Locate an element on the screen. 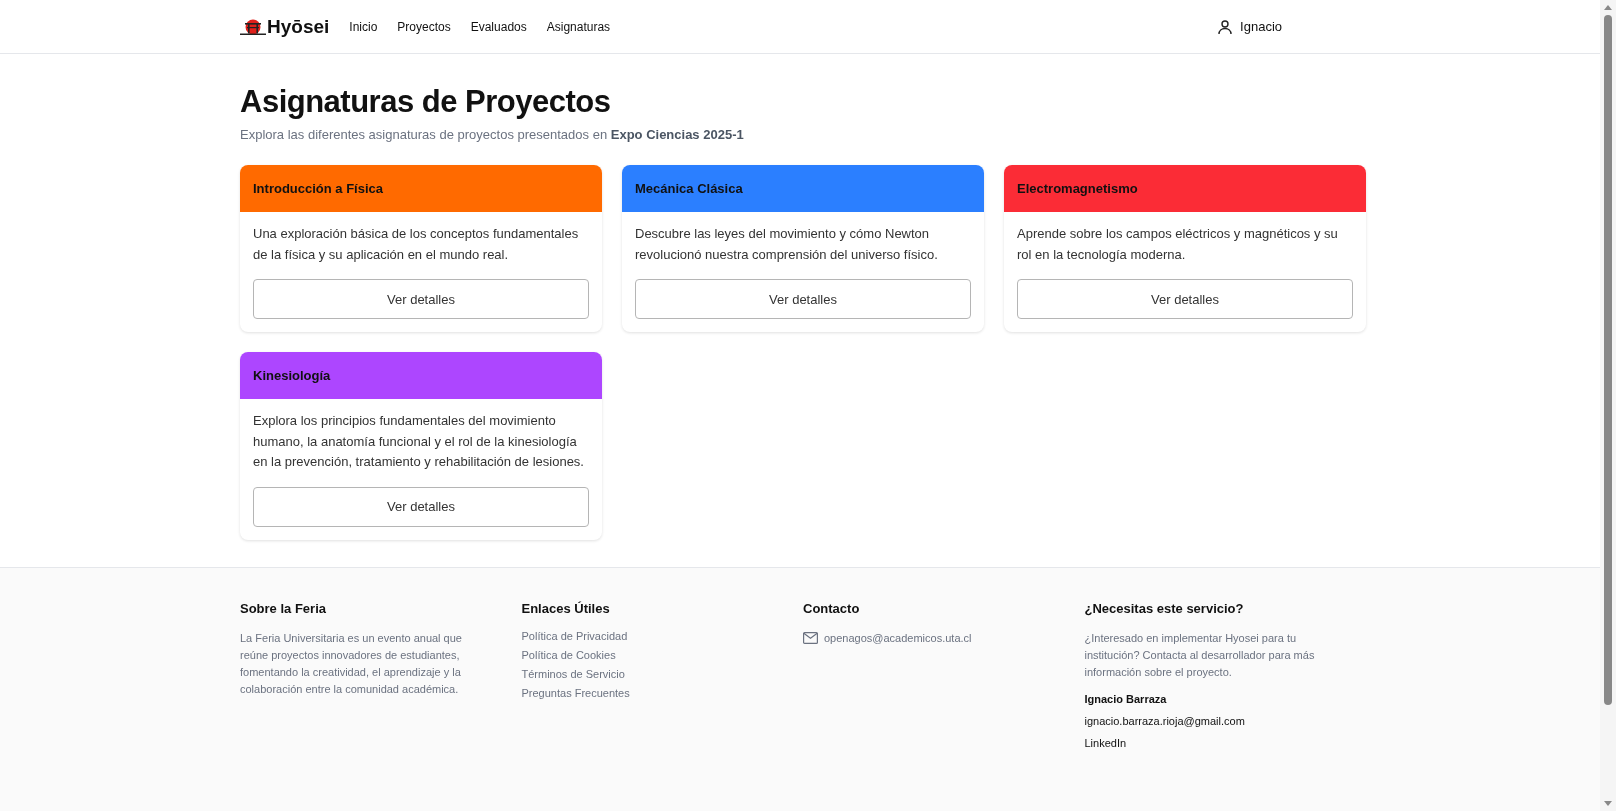  scrollbar is located at coordinates (1608, 405).